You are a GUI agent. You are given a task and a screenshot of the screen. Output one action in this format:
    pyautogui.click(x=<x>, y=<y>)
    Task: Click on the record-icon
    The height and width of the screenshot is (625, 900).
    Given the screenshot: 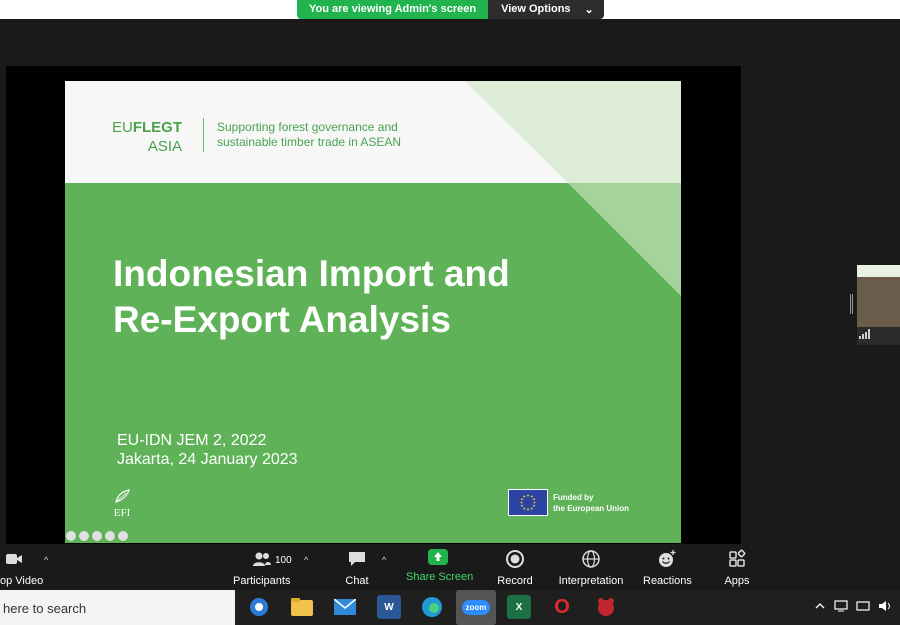 What is the action you would take?
    pyautogui.click(x=515, y=559)
    